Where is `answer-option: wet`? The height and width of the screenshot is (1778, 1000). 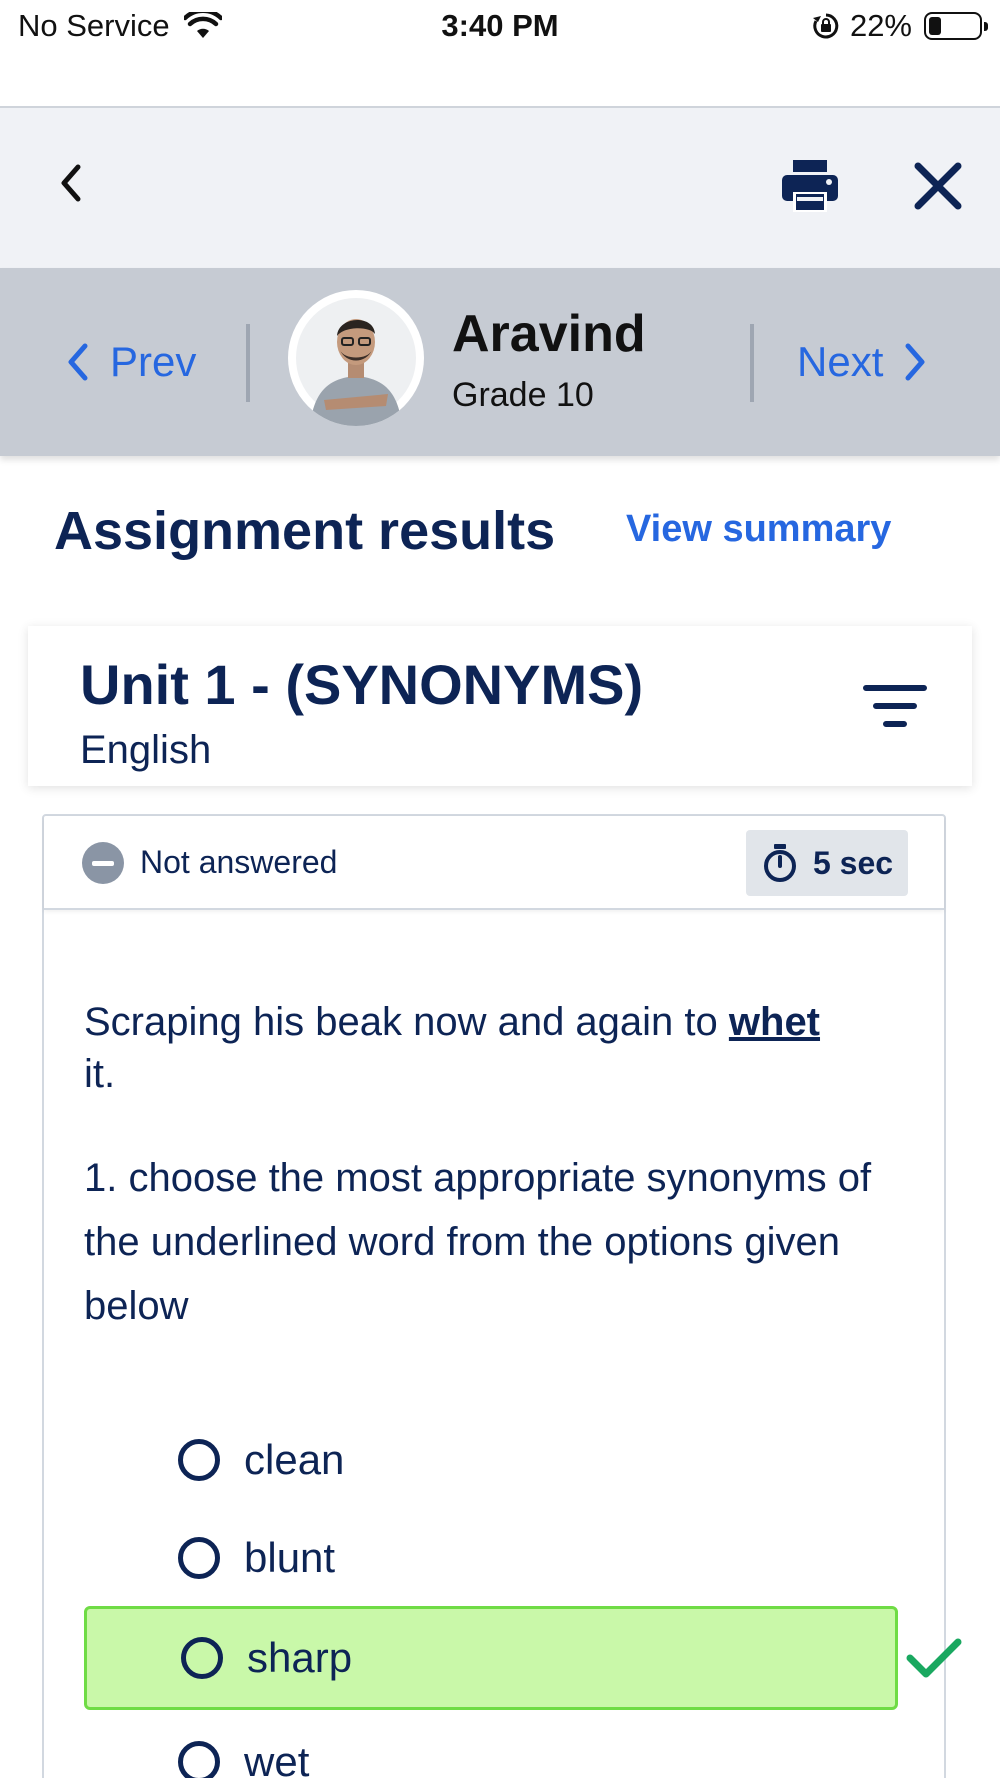 answer-option: wet is located at coordinates (490, 1745).